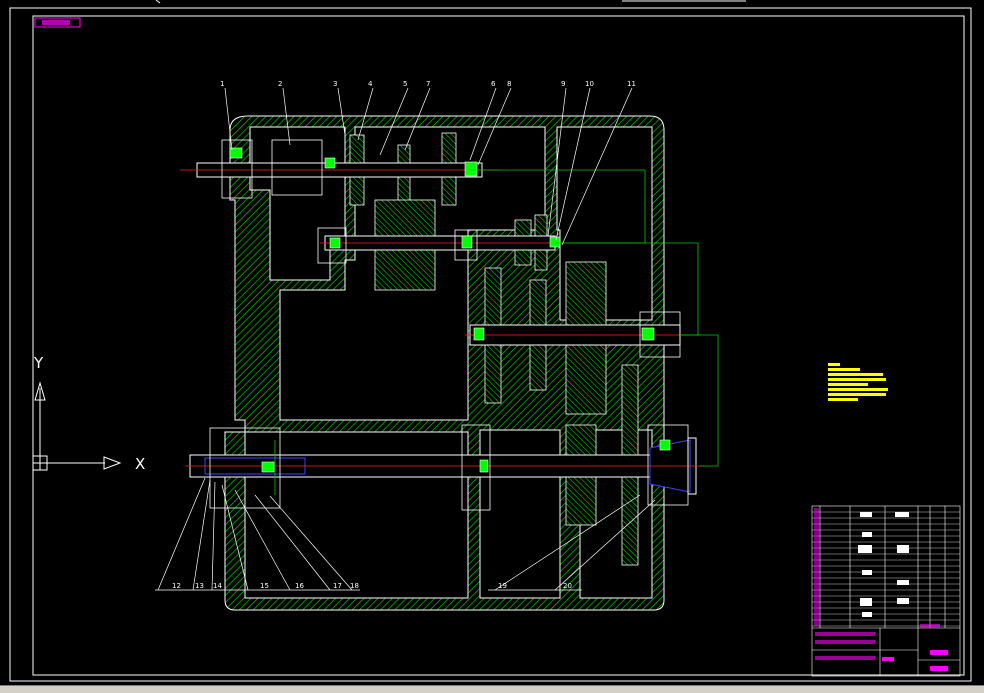 This screenshot has height=693, width=984. Describe the element at coordinates (493, 84) in the screenshot. I see `part-number: 6` at that location.